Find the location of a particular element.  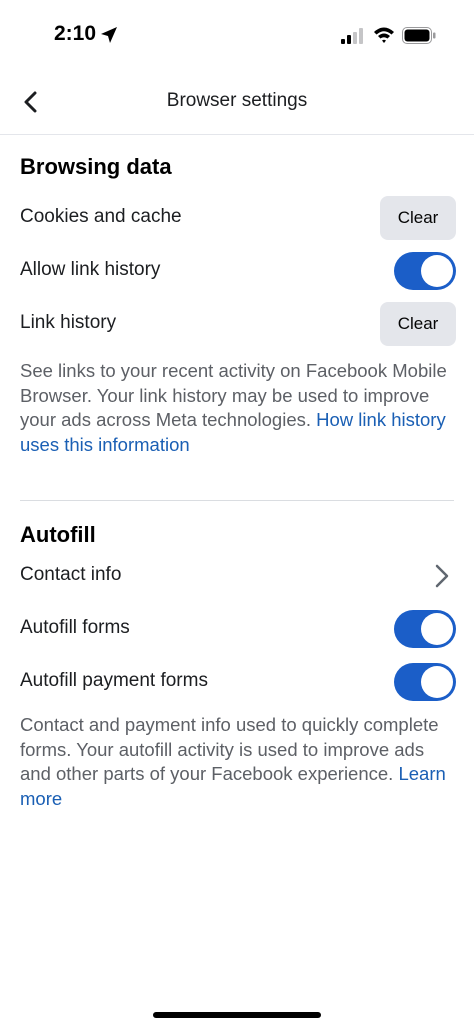

section-title-browsing-data: Browsing data is located at coordinates (96, 166).